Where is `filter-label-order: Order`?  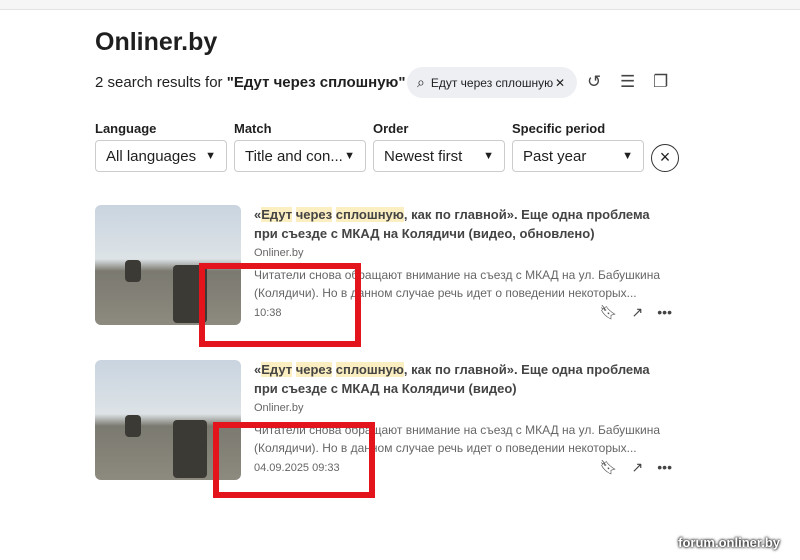 filter-label-order: Order is located at coordinates (391, 128).